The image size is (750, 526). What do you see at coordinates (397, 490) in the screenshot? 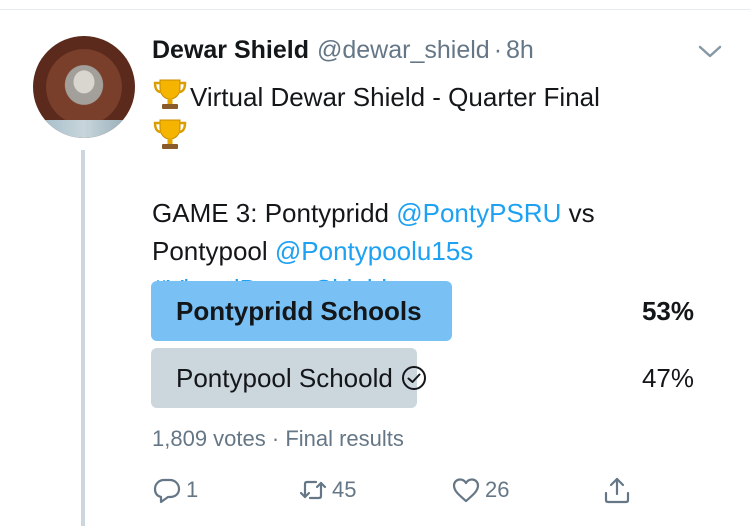
I see `tweet-actions: 1 45 26` at bounding box center [397, 490].